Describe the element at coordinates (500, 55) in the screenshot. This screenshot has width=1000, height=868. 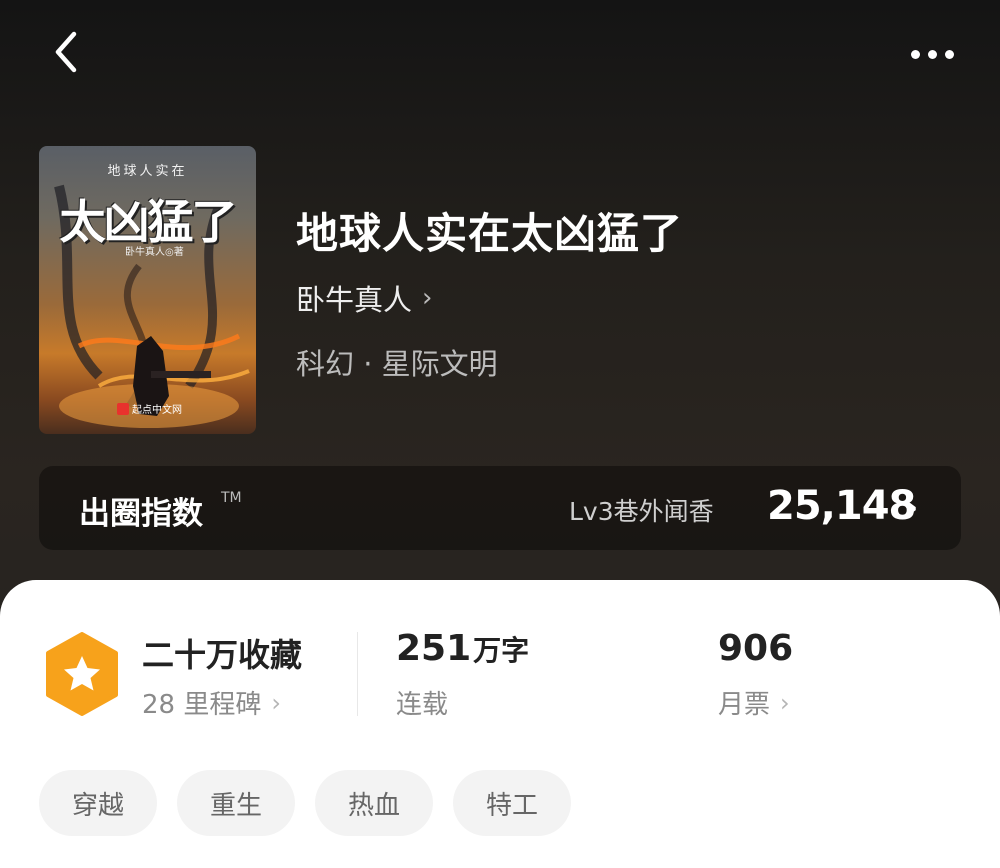
I see `top-bar` at that location.